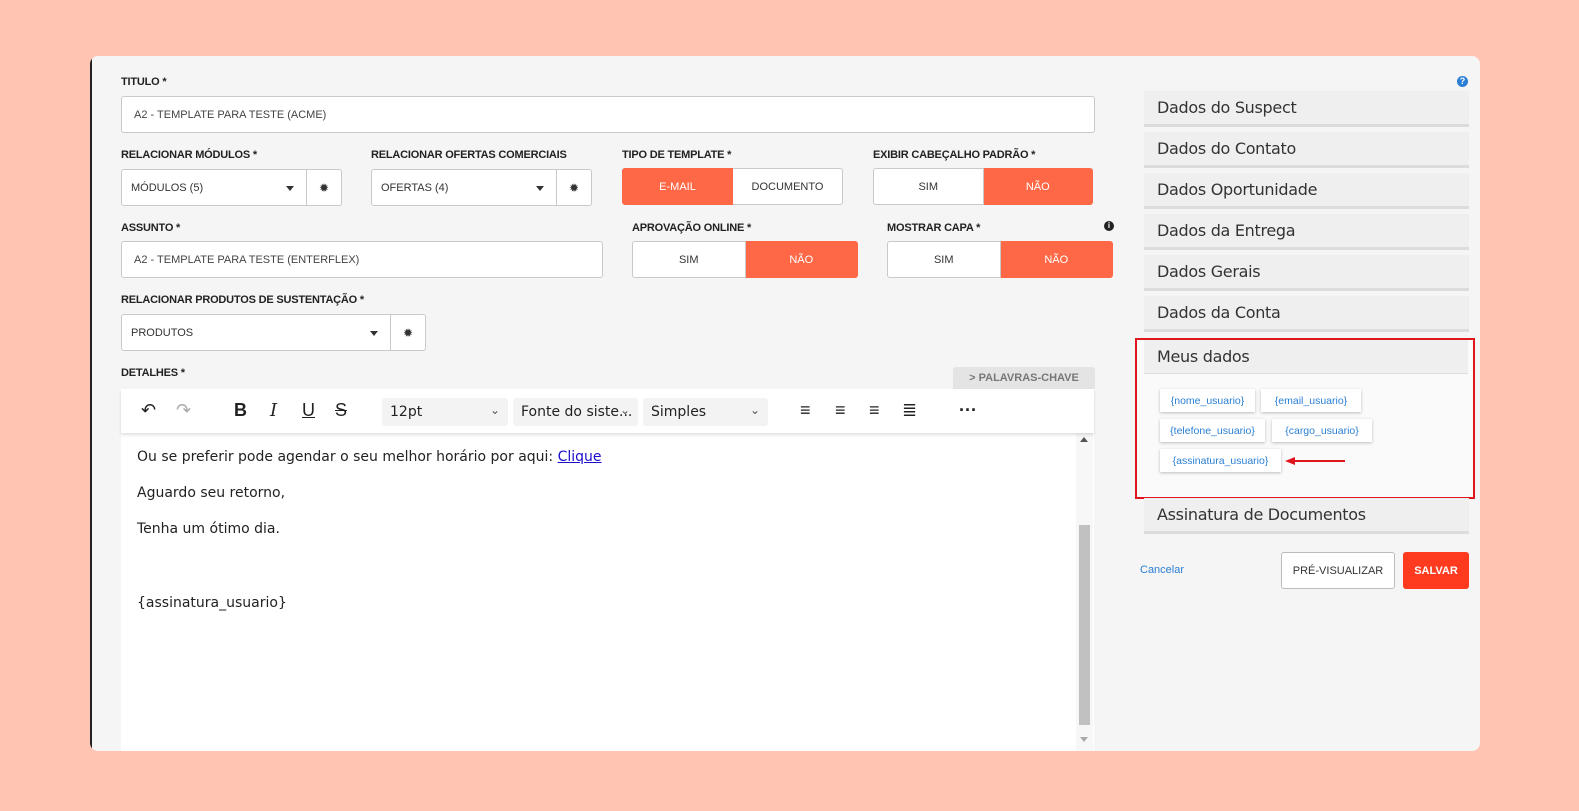 The height and width of the screenshot is (811, 1579). What do you see at coordinates (91, 403) in the screenshot?
I see `left-edge-line` at bounding box center [91, 403].